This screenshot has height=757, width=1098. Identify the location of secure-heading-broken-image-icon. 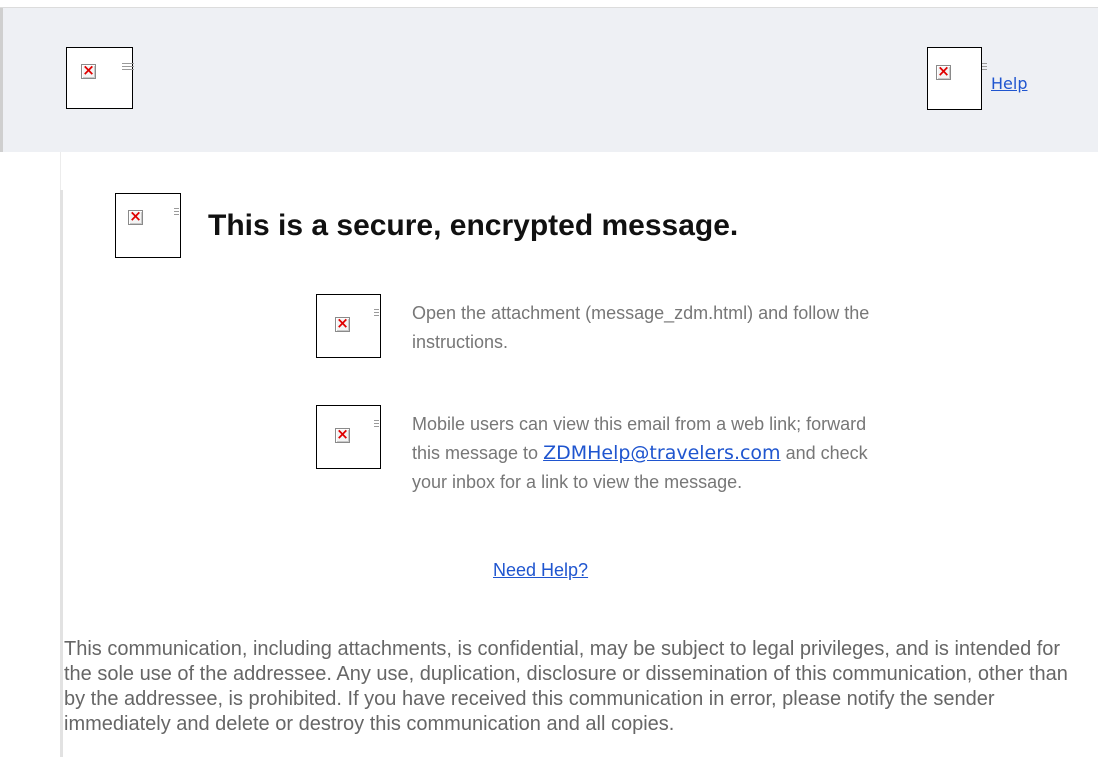
(148, 225).